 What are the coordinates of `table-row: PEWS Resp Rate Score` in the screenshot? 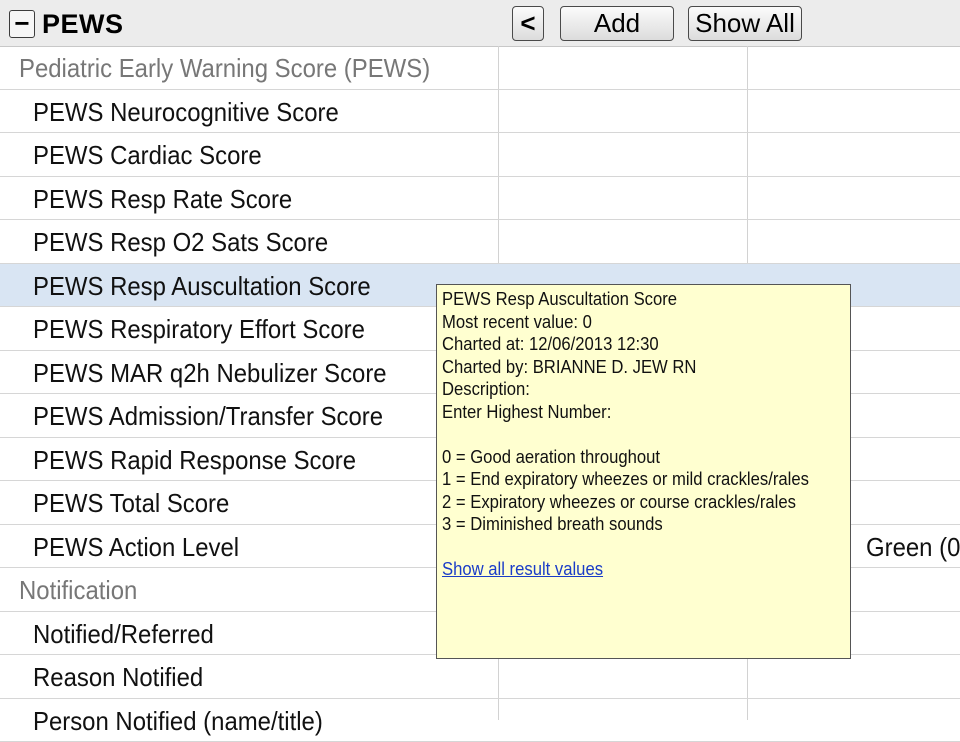 It's located at (480, 199).